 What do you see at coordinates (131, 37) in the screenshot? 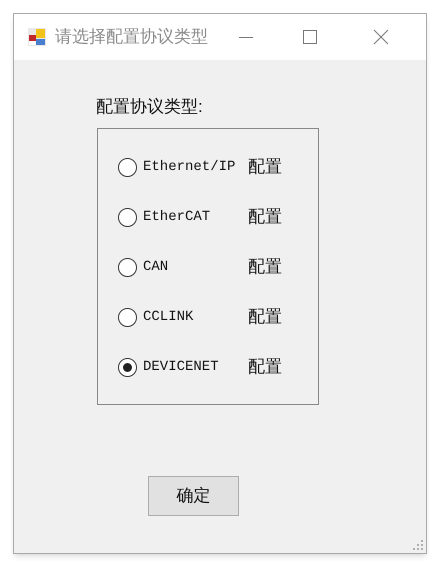
I see `window-title: 请选择配置协议类型` at bounding box center [131, 37].